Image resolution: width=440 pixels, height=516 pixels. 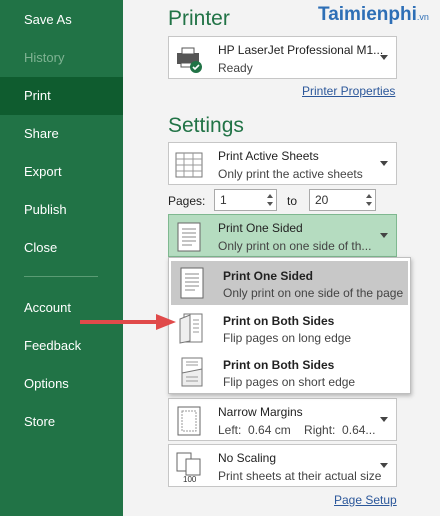 I want to click on margins-label: Narrow Margins, so click(x=260, y=412).